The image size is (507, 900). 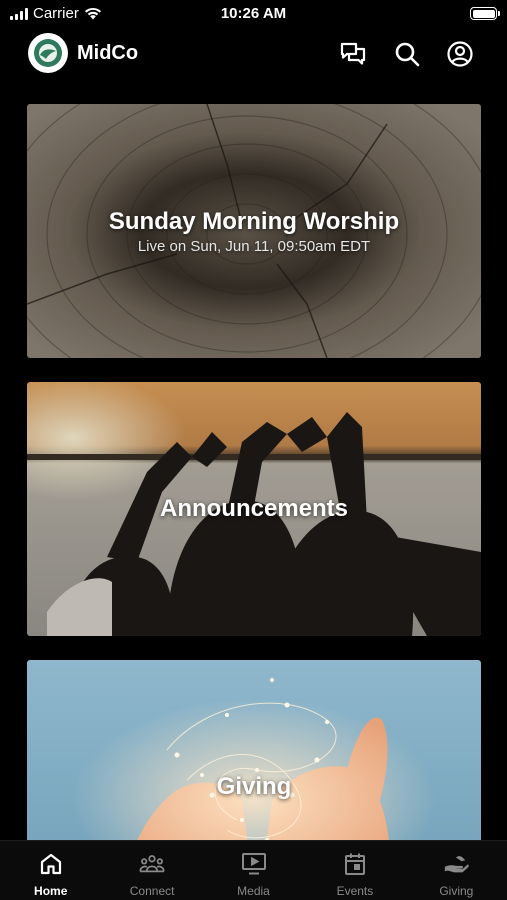 I want to click on search-icon, so click(x=407, y=54).